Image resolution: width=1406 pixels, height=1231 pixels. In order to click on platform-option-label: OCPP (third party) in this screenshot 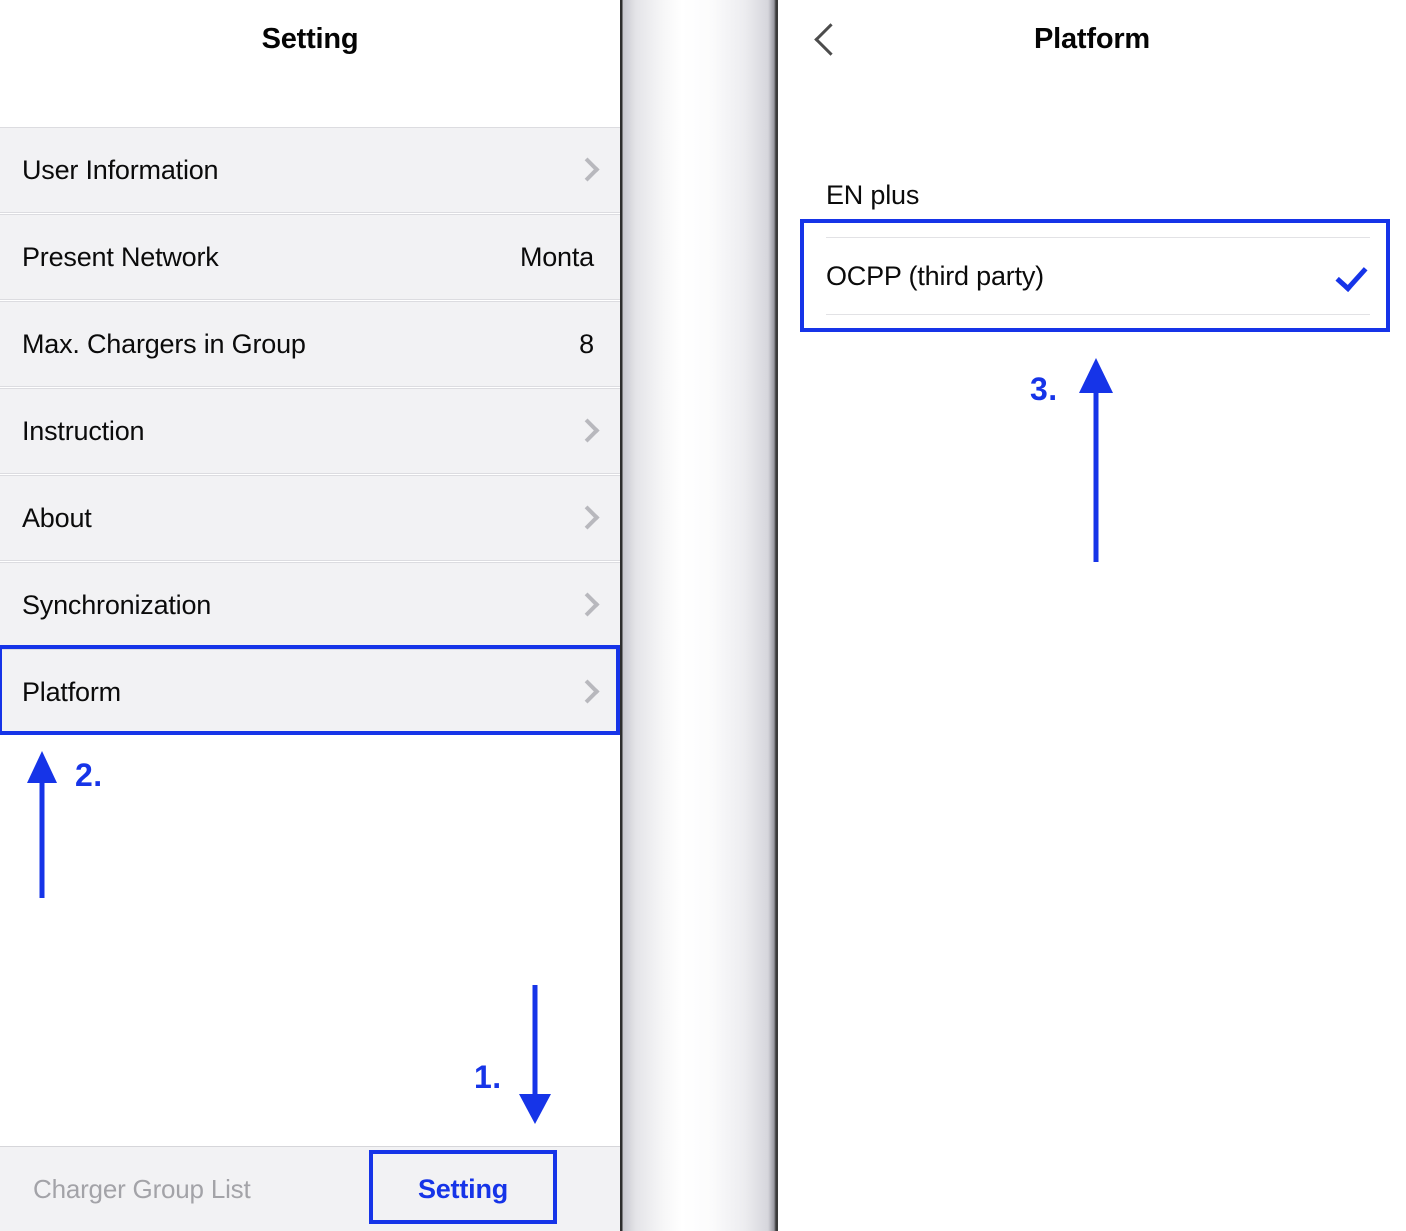, I will do `click(935, 275)`.